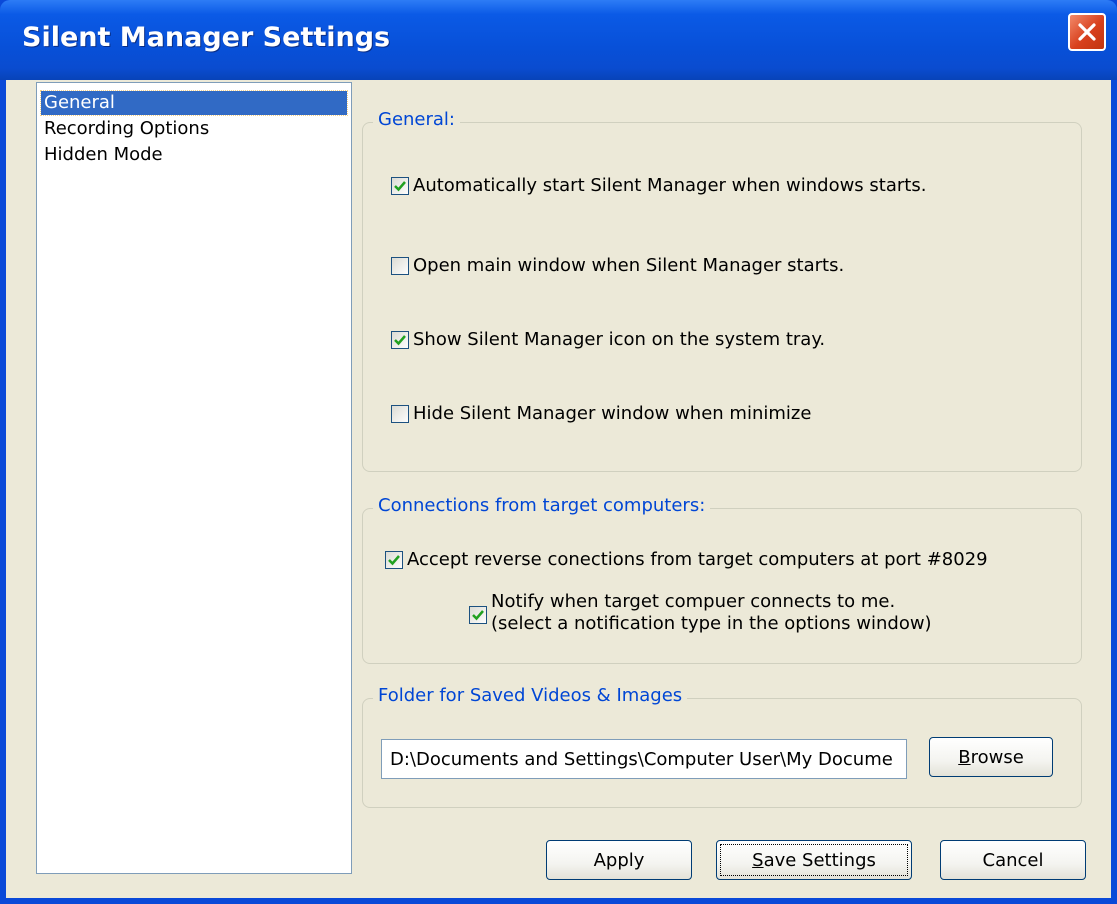  I want to click on apply-label: Apply, so click(619, 860).